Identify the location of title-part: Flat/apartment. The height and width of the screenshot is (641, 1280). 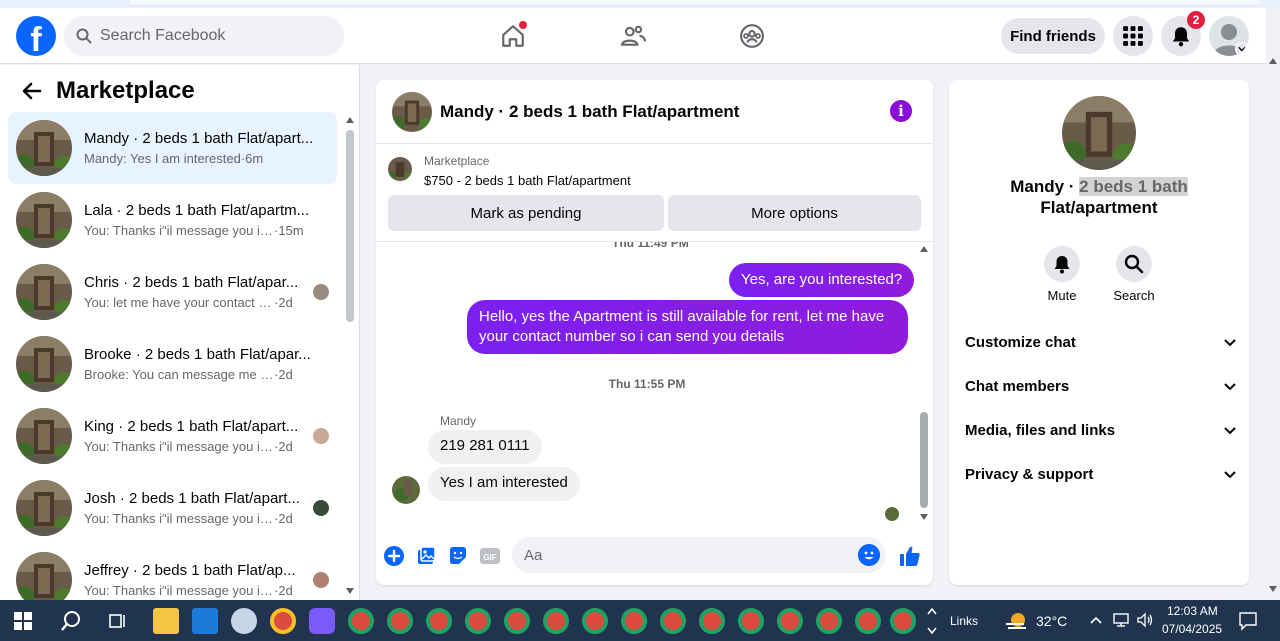
(1099, 207).